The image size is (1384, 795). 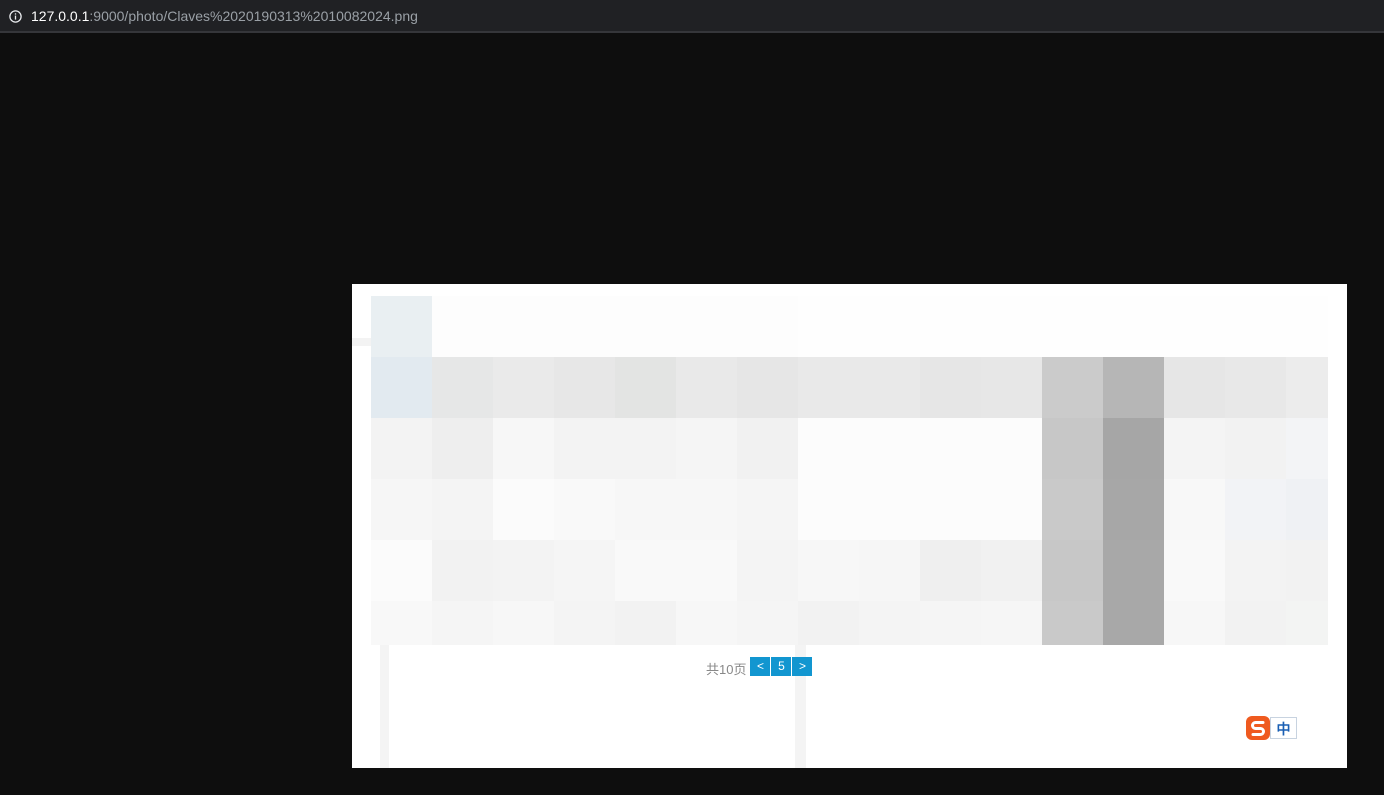 I want to click on ime-mode-label: 中, so click(x=1283, y=728).